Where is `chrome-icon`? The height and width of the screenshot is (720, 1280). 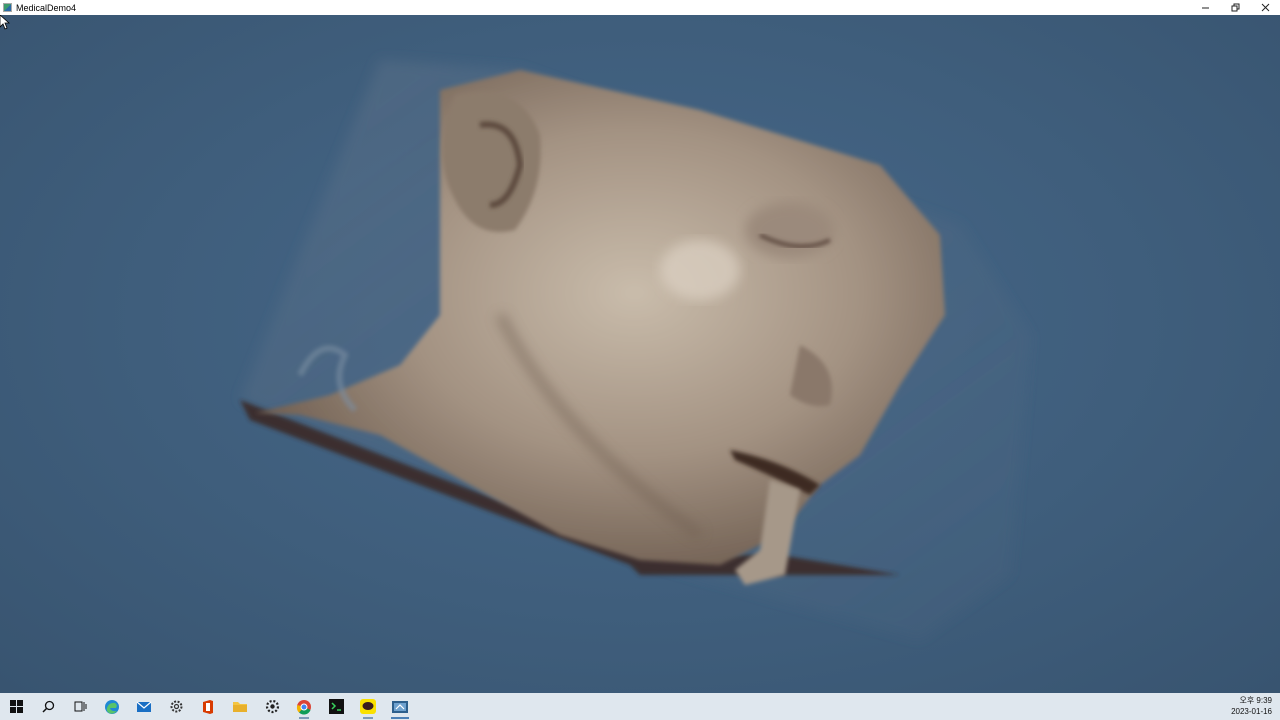 chrome-icon is located at coordinates (303, 707).